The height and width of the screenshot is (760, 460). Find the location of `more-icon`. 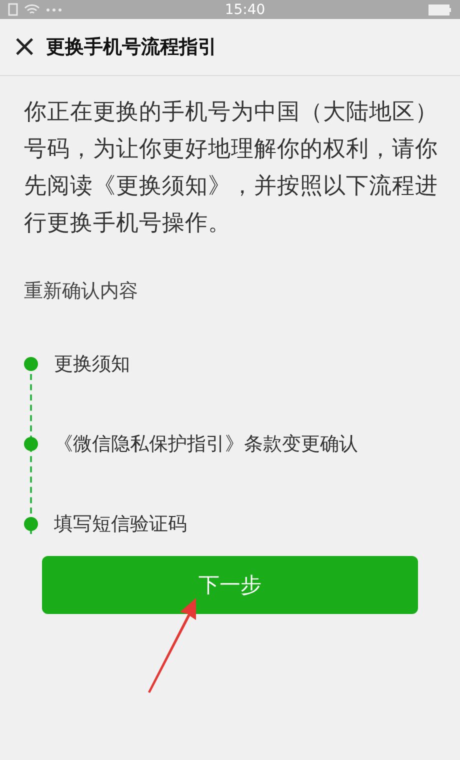

more-icon is located at coordinates (54, 10).